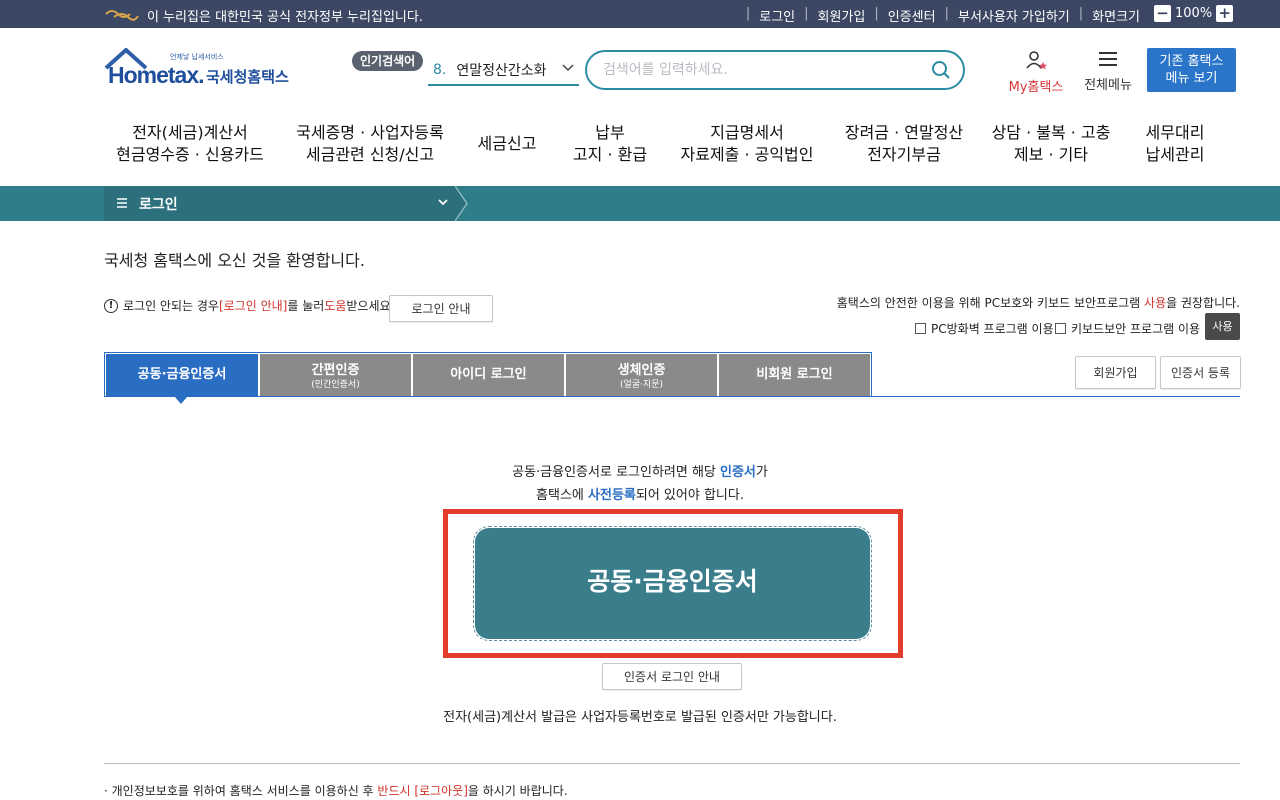 The height and width of the screenshot is (800, 1280). What do you see at coordinates (461, 203) in the screenshot?
I see `breadcrumb-separator-icon` at bounding box center [461, 203].